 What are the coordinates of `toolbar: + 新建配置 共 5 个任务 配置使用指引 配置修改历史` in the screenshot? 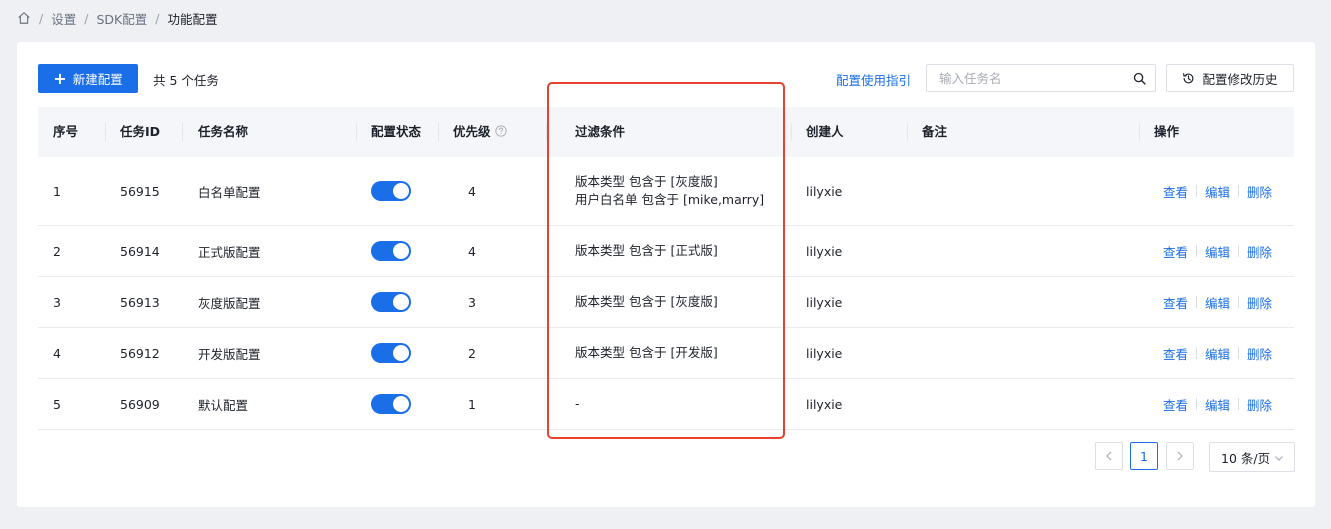 It's located at (666, 79).